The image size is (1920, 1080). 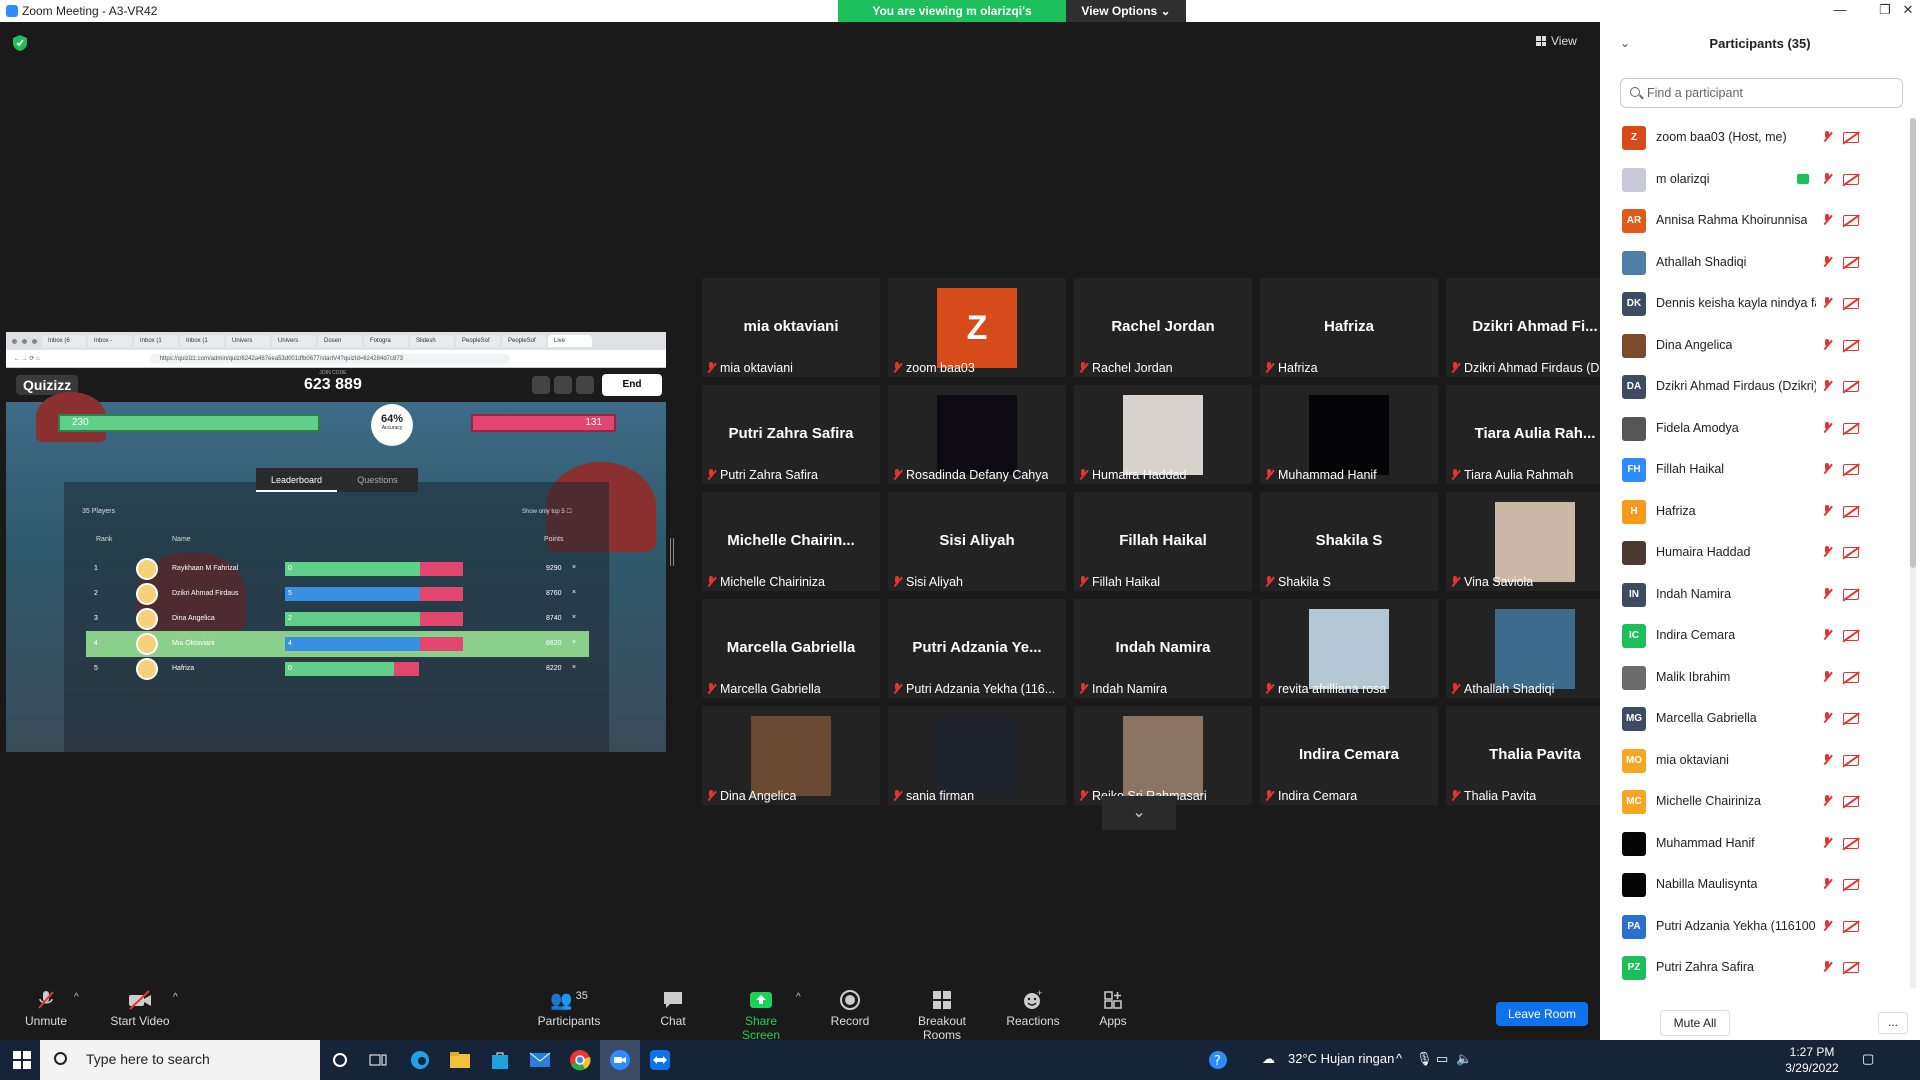 What do you see at coordinates (1442, 1059) in the screenshot?
I see `network-icon: ▭` at bounding box center [1442, 1059].